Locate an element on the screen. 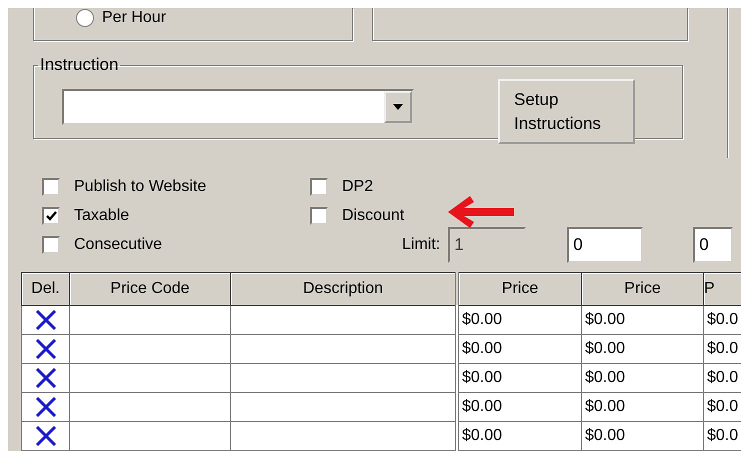 The image size is (741, 451). checkbox-label: Consecutive is located at coordinates (118, 245).